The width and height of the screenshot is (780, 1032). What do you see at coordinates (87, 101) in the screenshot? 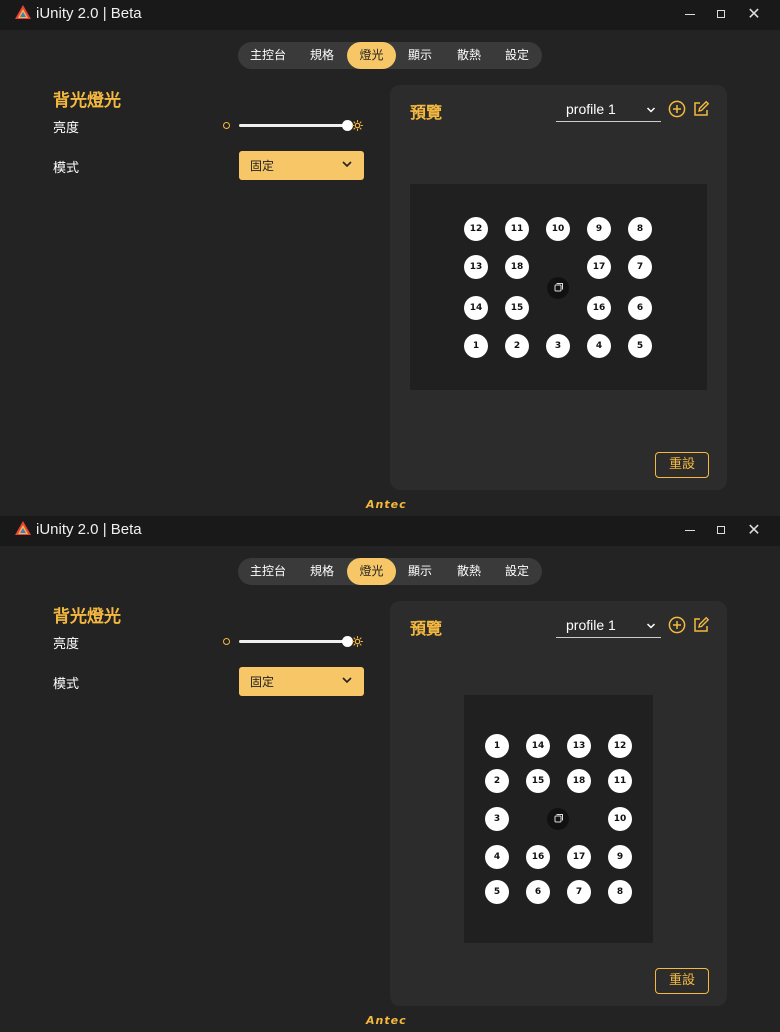
I see `backlight-title: 背光燈光` at bounding box center [87, 101].